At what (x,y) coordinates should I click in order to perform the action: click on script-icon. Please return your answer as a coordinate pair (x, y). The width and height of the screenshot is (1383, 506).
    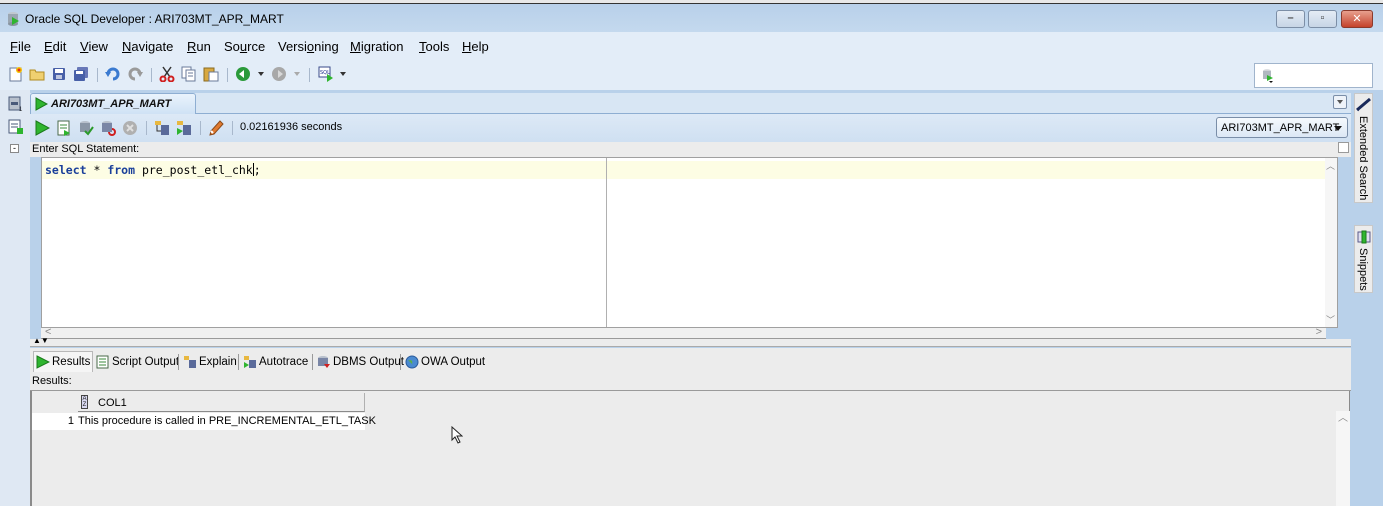
    Looking at the image, I should click on (102, 361).